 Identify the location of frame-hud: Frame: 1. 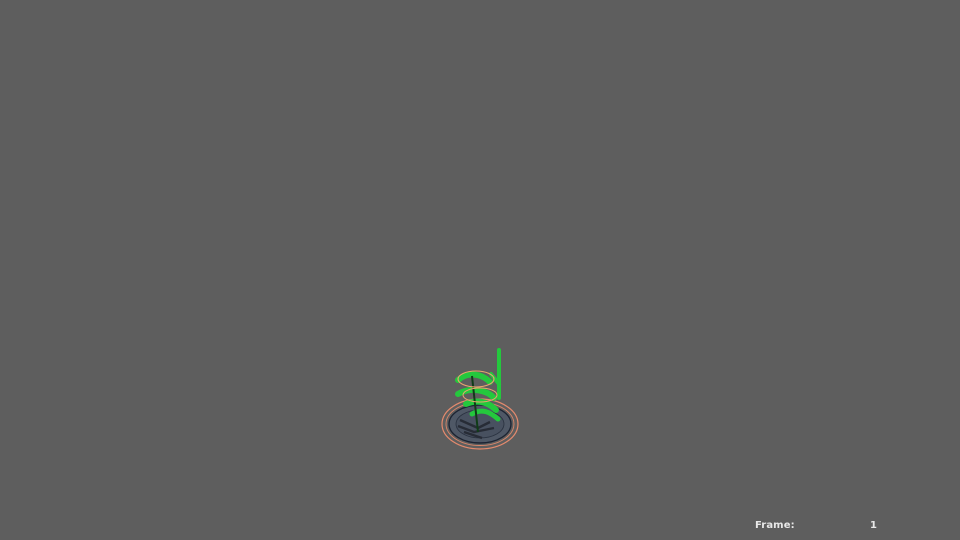
(820, 527).